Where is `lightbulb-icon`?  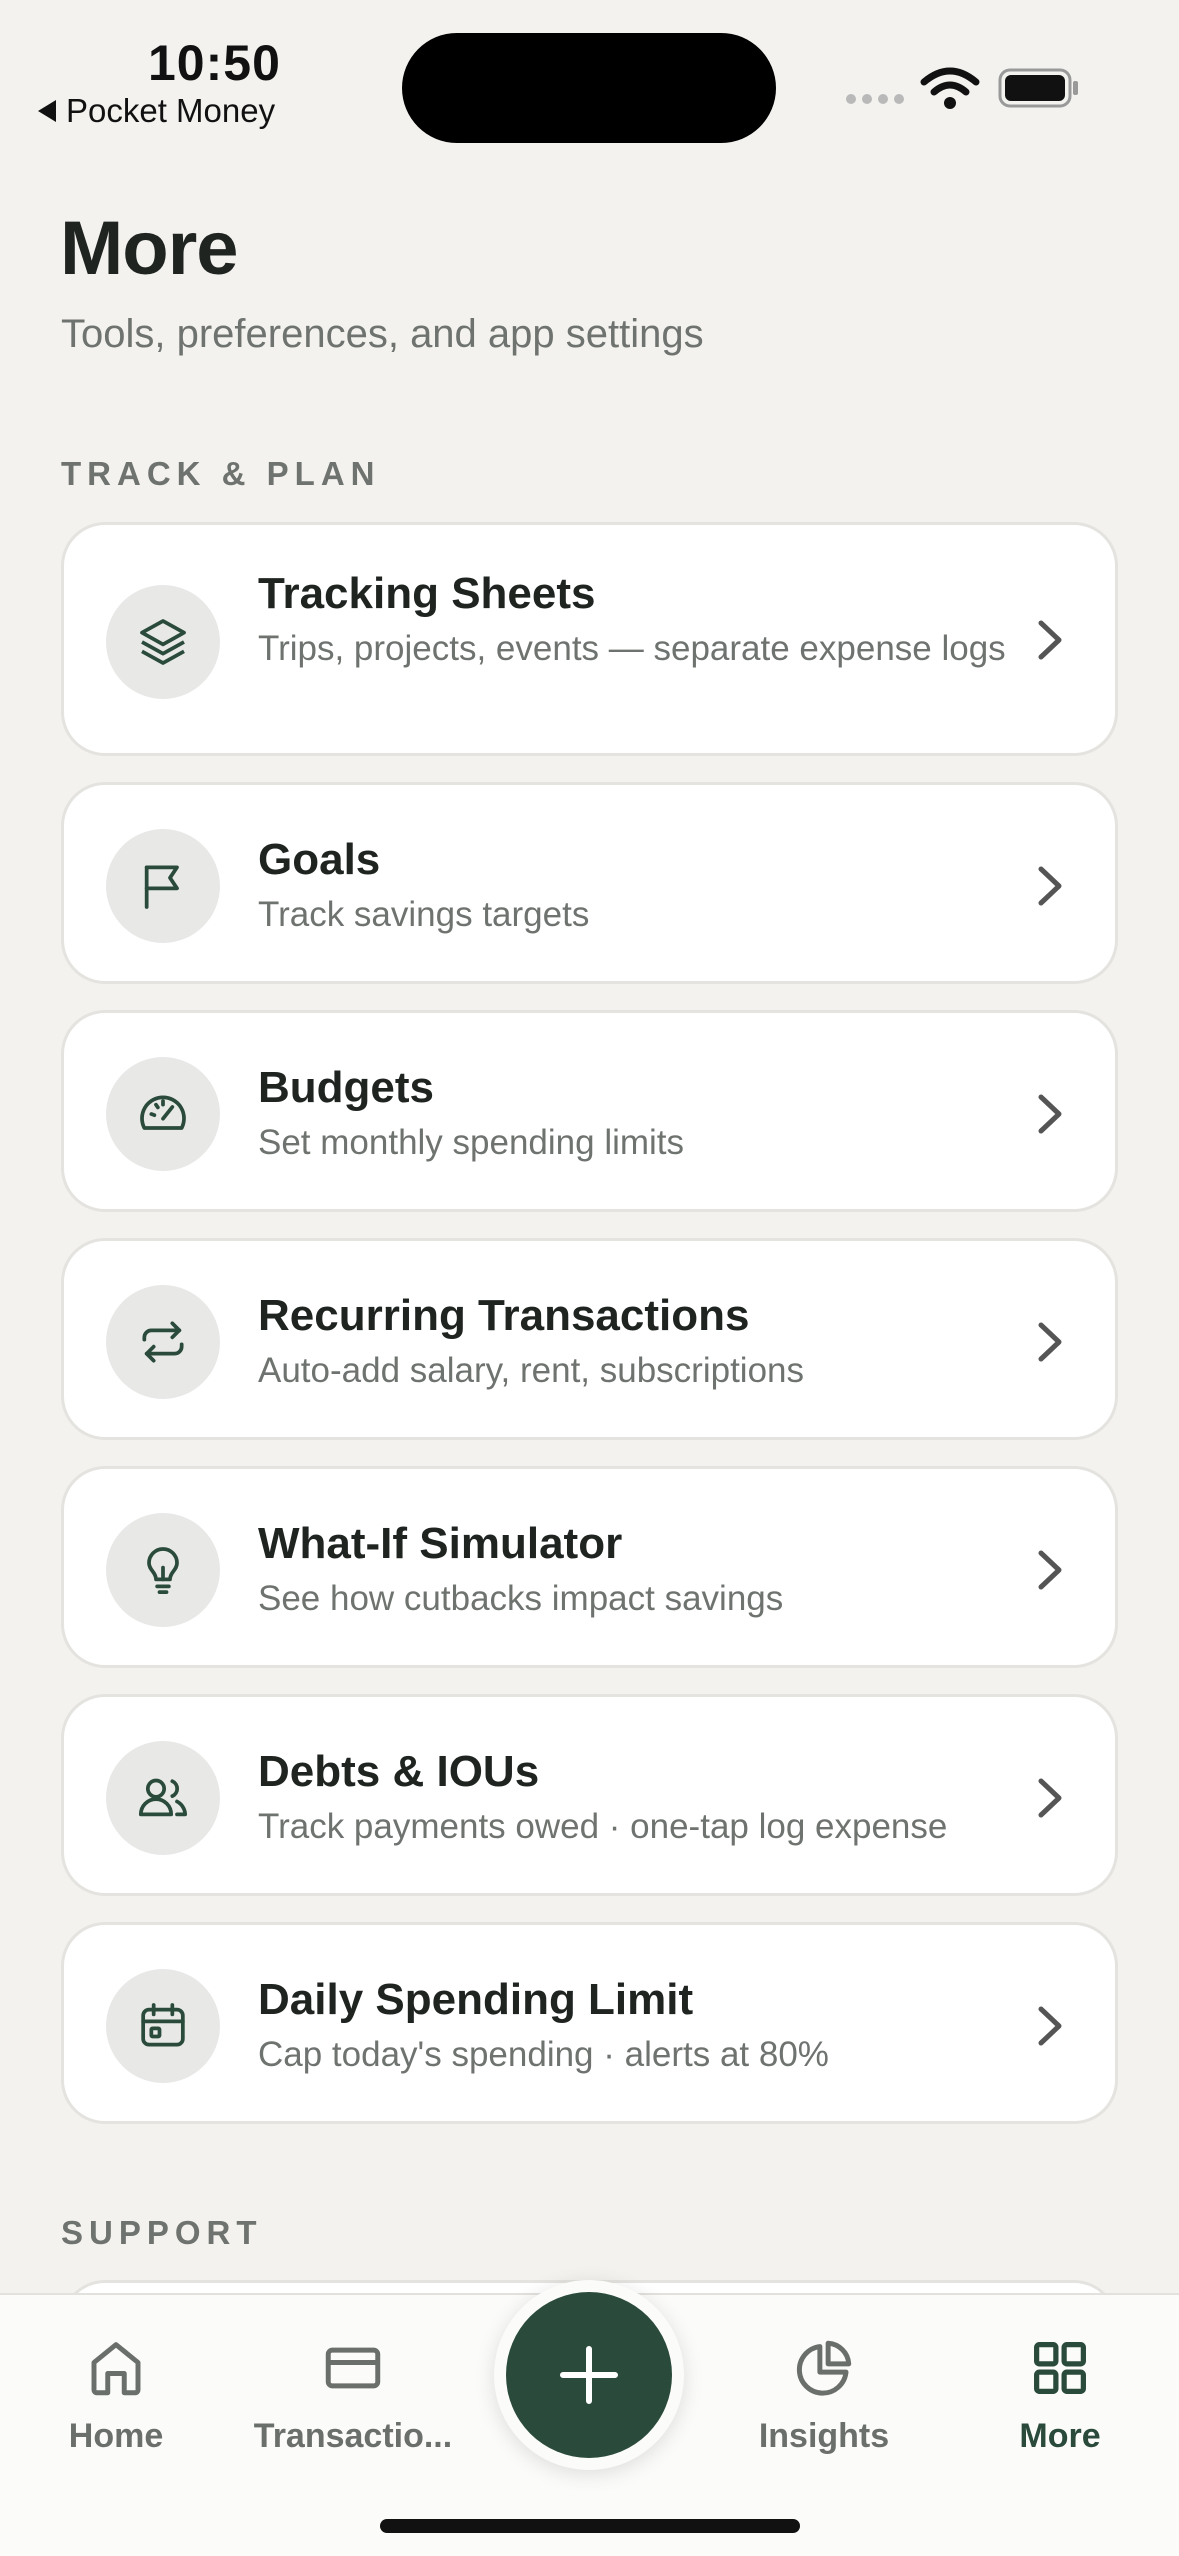
lightbulb-icon is located at coordinates (163, 1570).